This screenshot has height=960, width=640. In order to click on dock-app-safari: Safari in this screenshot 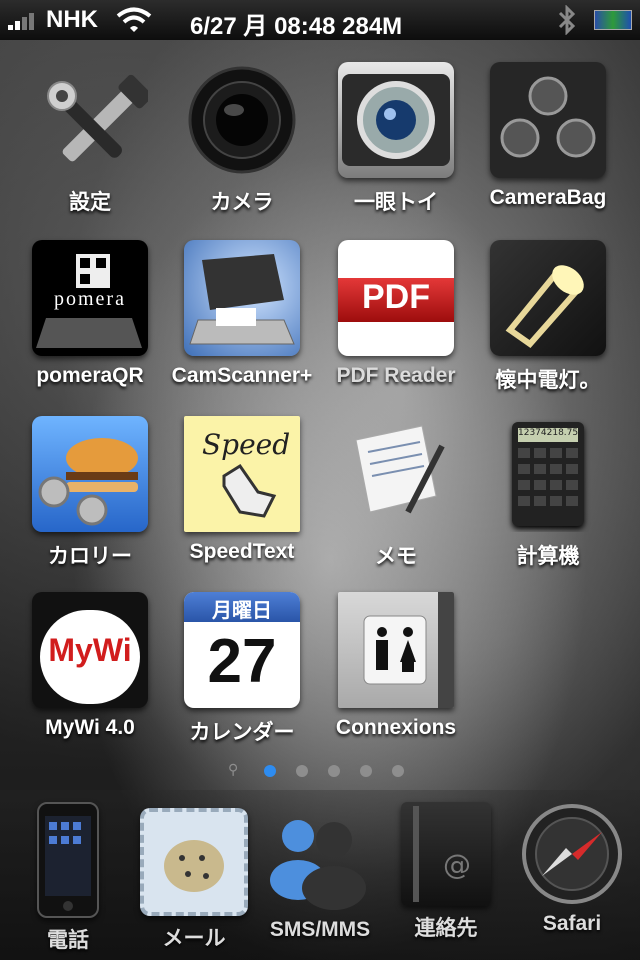, I will do `click(572, 869)`.